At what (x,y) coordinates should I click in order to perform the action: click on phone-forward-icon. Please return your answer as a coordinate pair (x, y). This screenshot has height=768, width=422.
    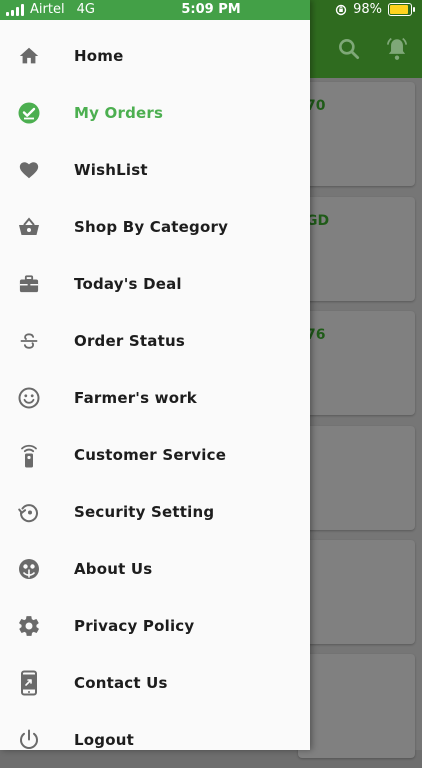
    Looking at the image, I should click on (29, 682).